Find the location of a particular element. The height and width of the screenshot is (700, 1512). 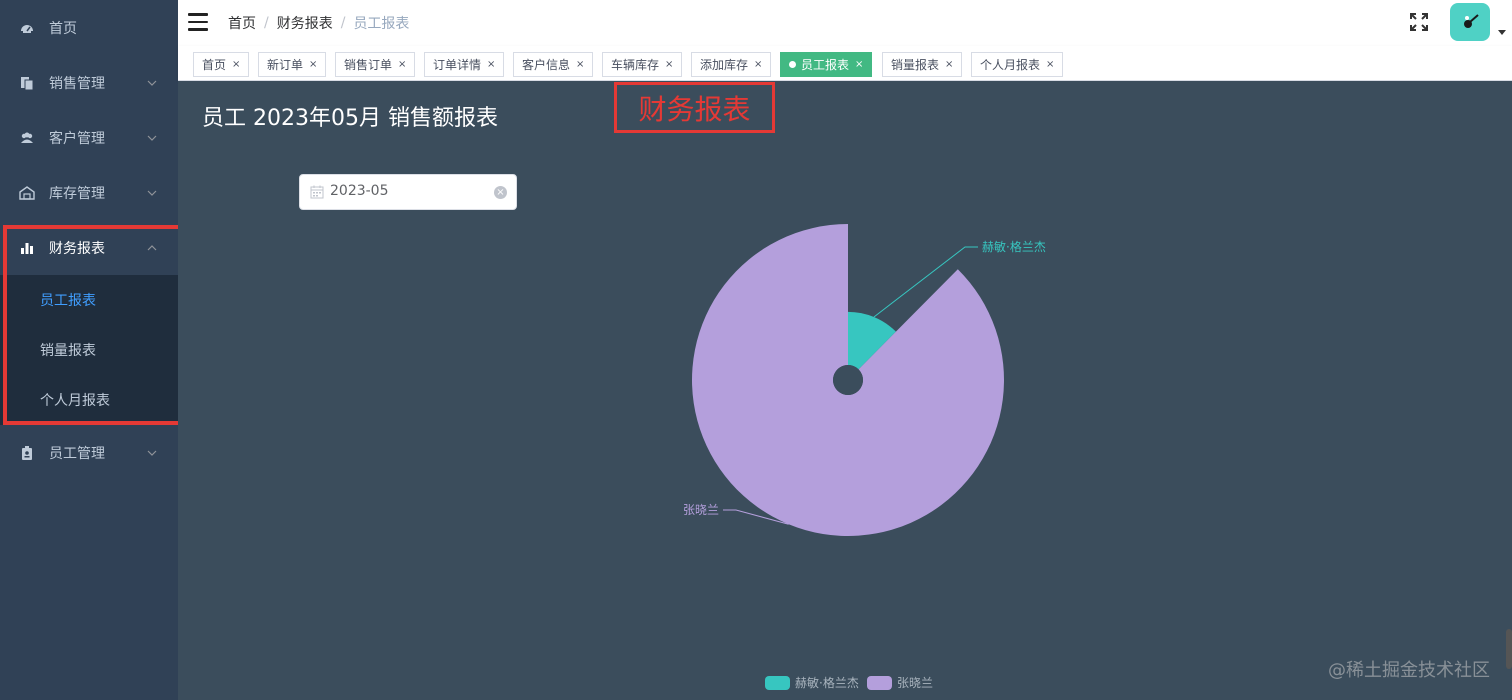

tag-new-order: 新订单 × is located at coordinates (292, 64).